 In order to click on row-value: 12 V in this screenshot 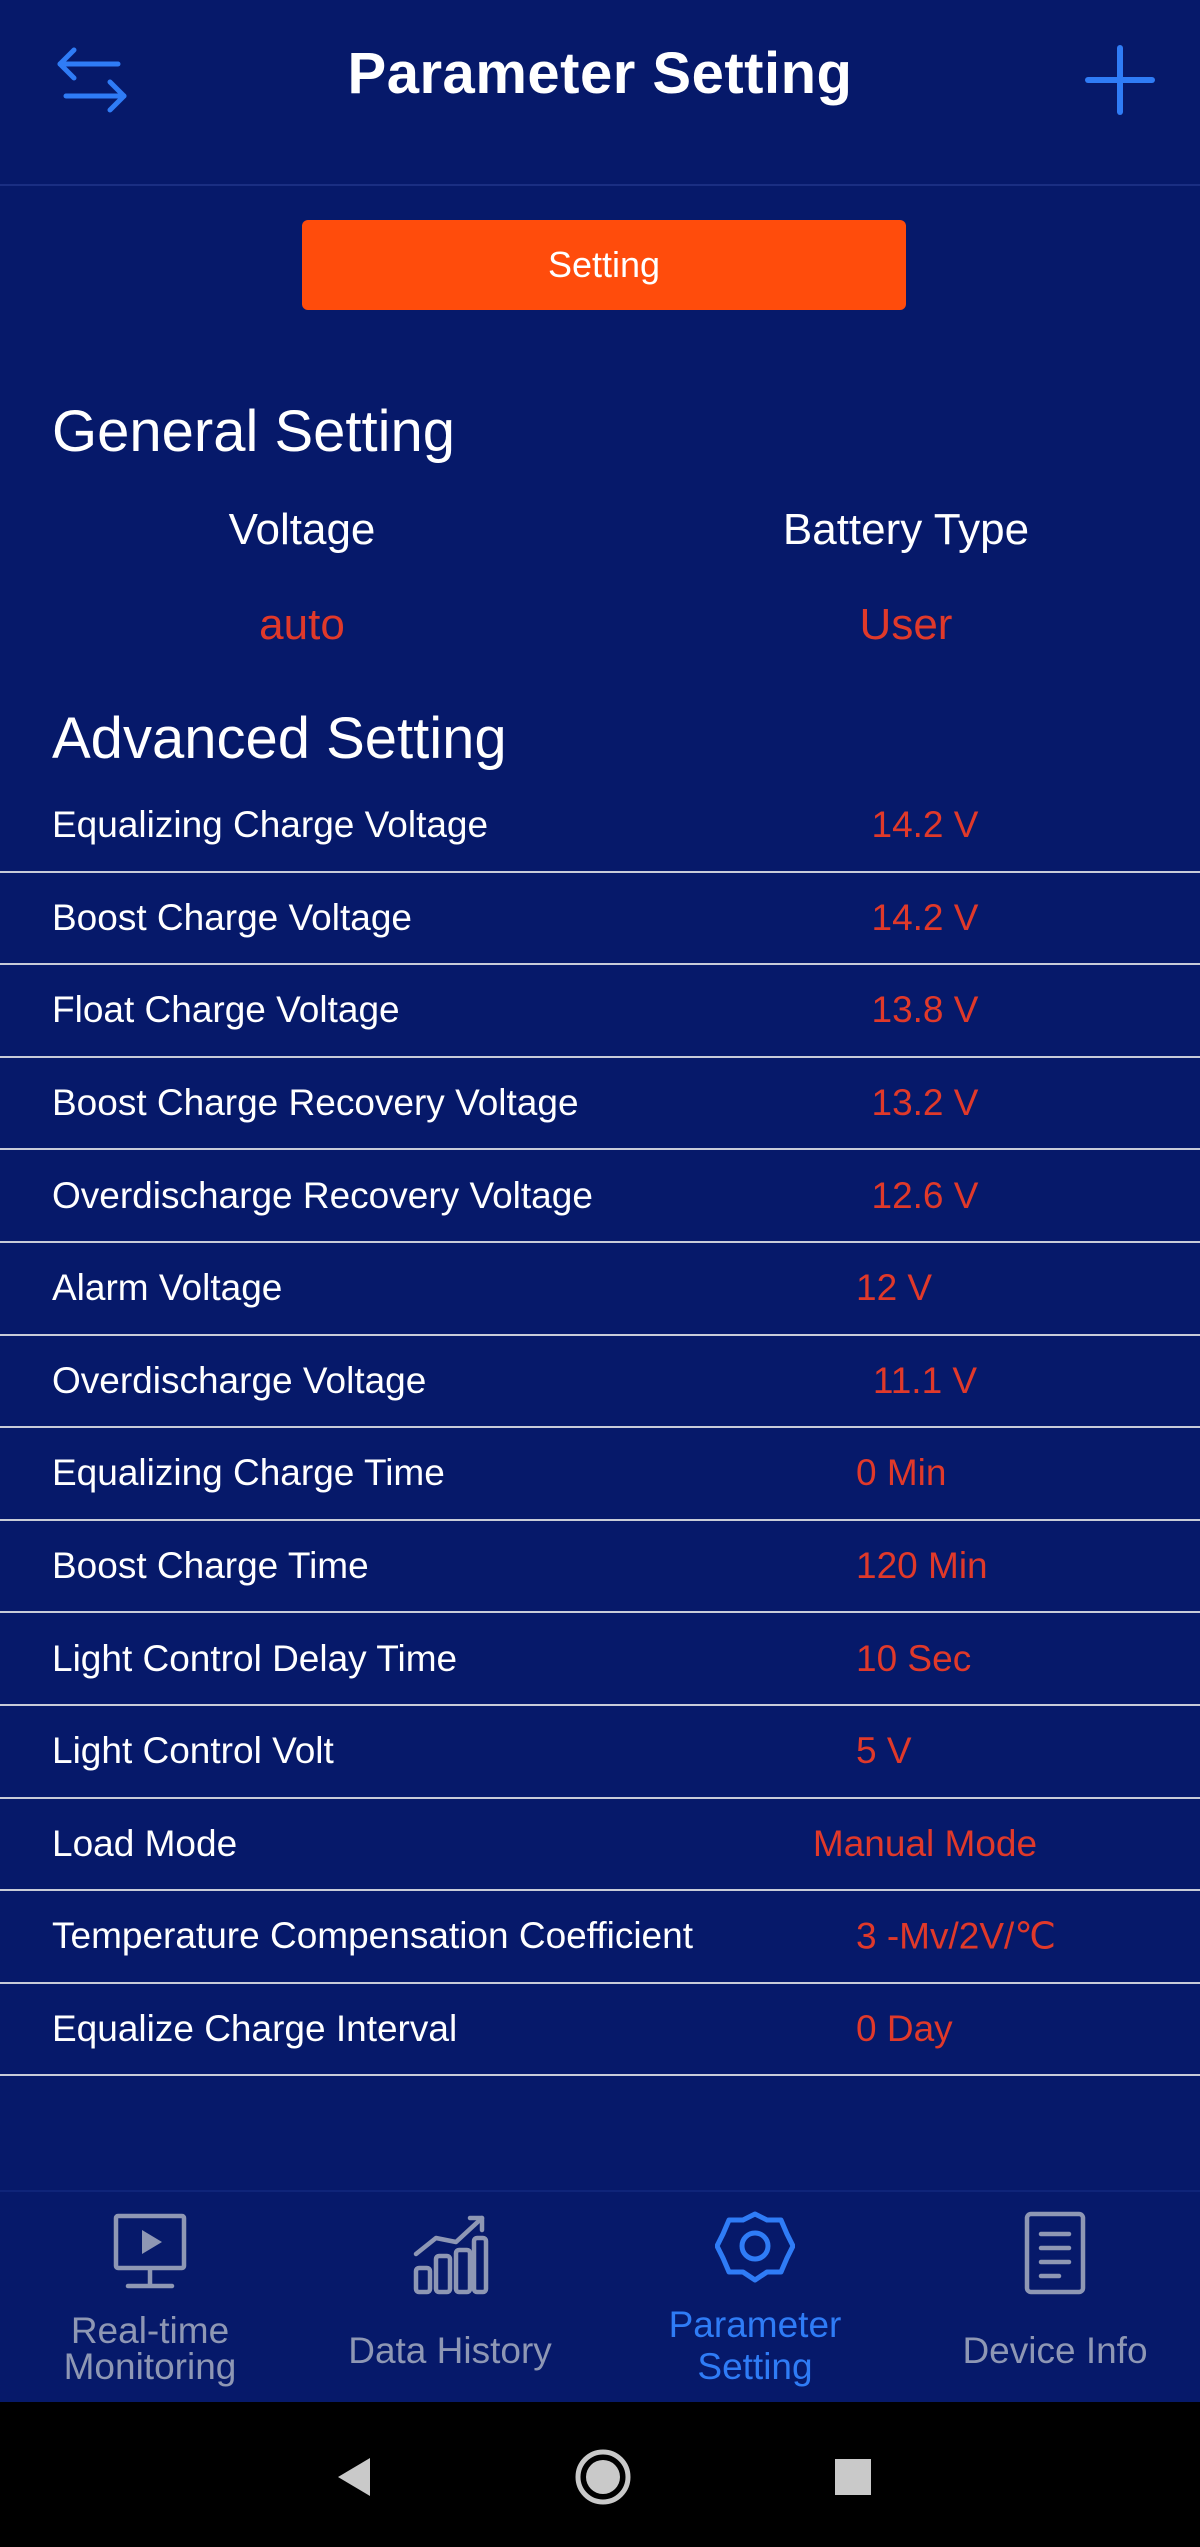, I will do `click(894, 1288)`.